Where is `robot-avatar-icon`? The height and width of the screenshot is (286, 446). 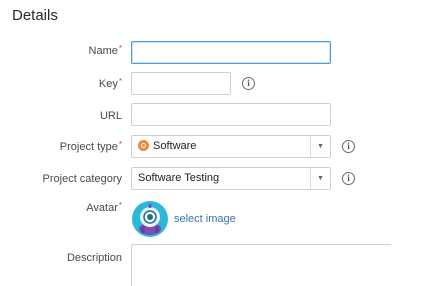 robot-avatar-icon is located at coordinates (150, 219).